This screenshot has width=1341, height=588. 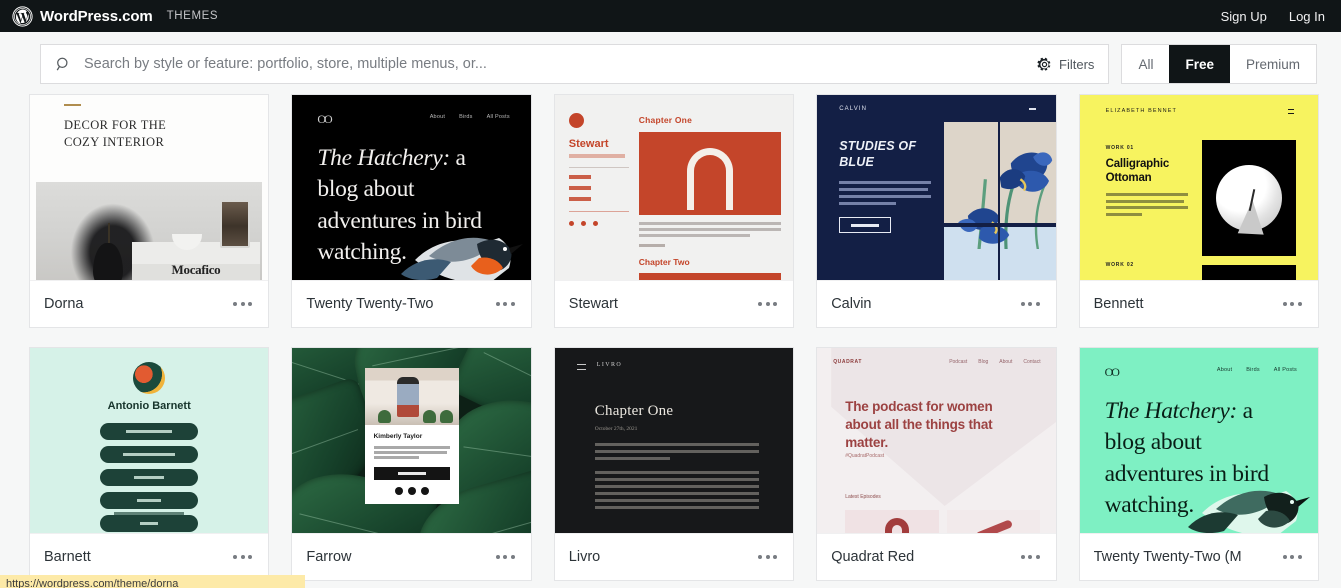 What do you see at coordinates (853, 109) in the screenshot?
I see `site-name: CALVIN` at bounding box center [853, 109].